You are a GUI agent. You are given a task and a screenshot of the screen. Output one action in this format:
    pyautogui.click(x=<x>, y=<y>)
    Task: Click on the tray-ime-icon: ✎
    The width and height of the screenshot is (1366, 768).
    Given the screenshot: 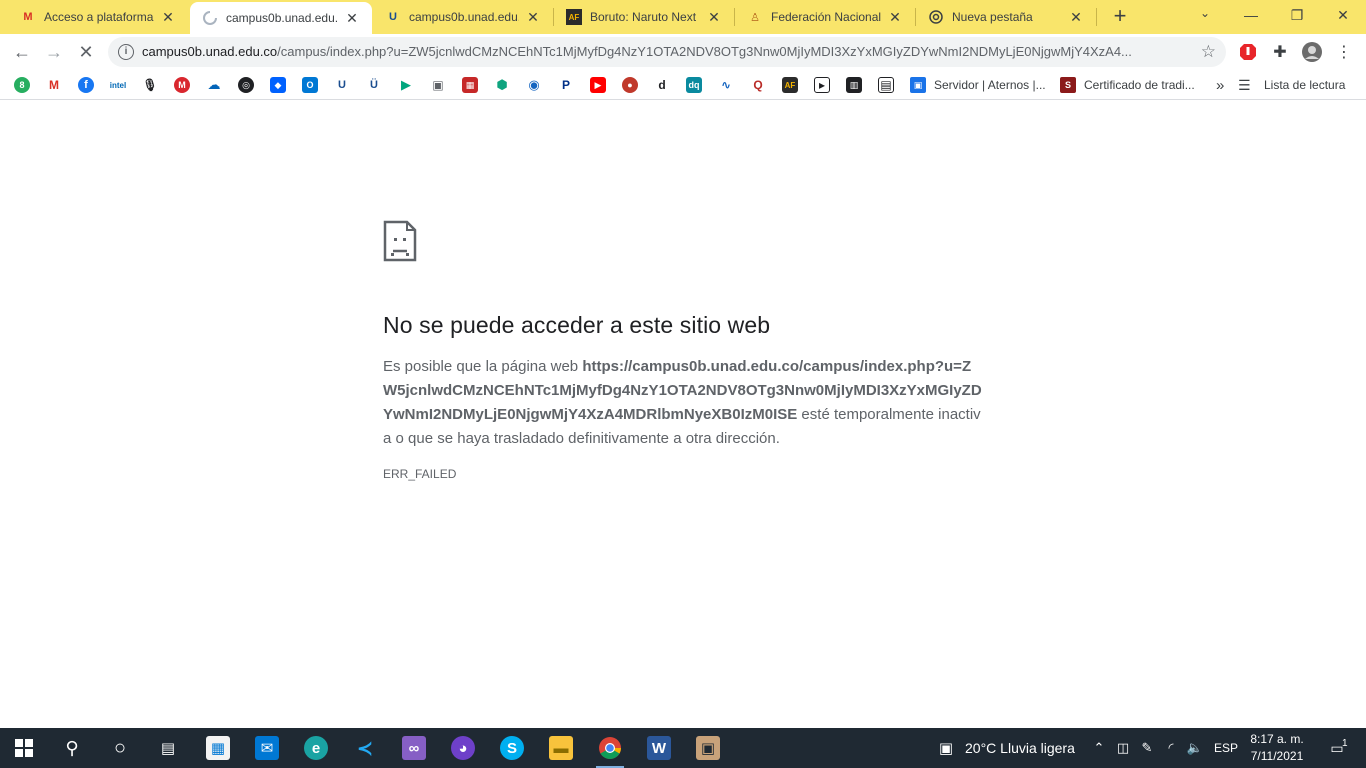 What is the action you would take?
    pyautogui.click(x=1147, y=748)
    